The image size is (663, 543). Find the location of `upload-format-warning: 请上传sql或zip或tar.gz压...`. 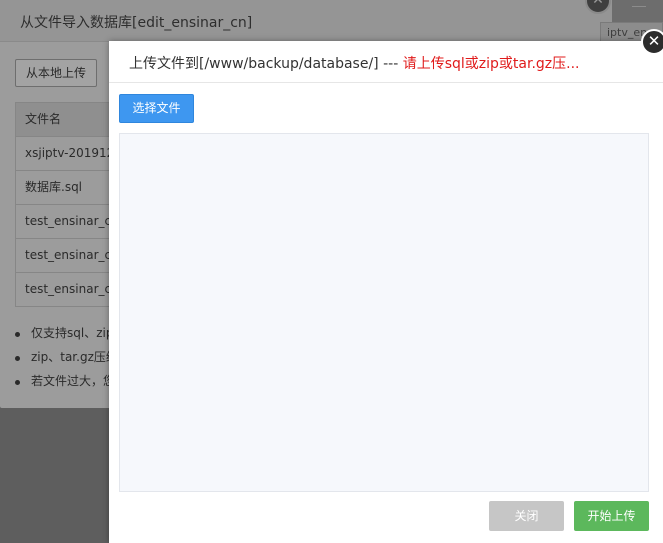

upload-format-warning: 请上传sql或zip或tar.gz压... is located at coordinates (491, 64).